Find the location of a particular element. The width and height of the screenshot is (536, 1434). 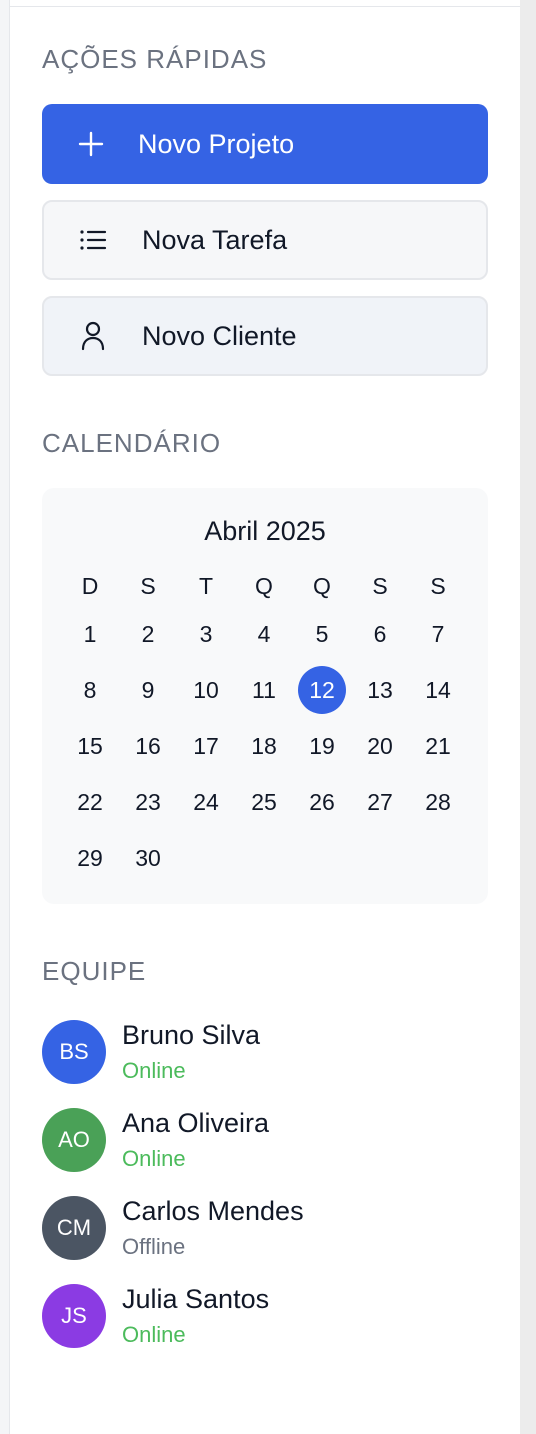

calendar-day-number: 1 is located at coordinates (90, 633).